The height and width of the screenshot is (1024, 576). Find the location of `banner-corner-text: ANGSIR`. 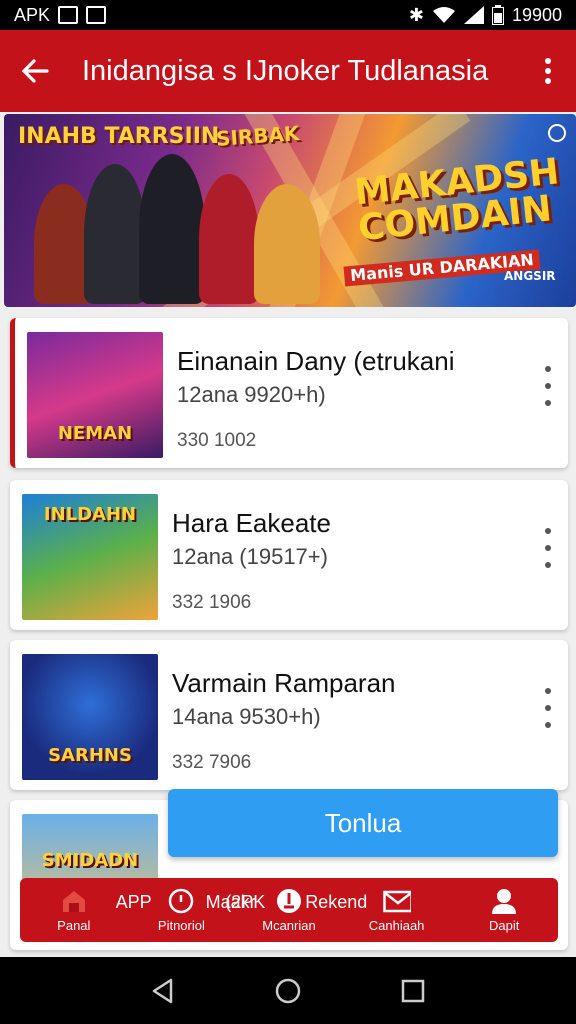

banner-corner-text: ANGSIR is located at coordinates (530, 276).